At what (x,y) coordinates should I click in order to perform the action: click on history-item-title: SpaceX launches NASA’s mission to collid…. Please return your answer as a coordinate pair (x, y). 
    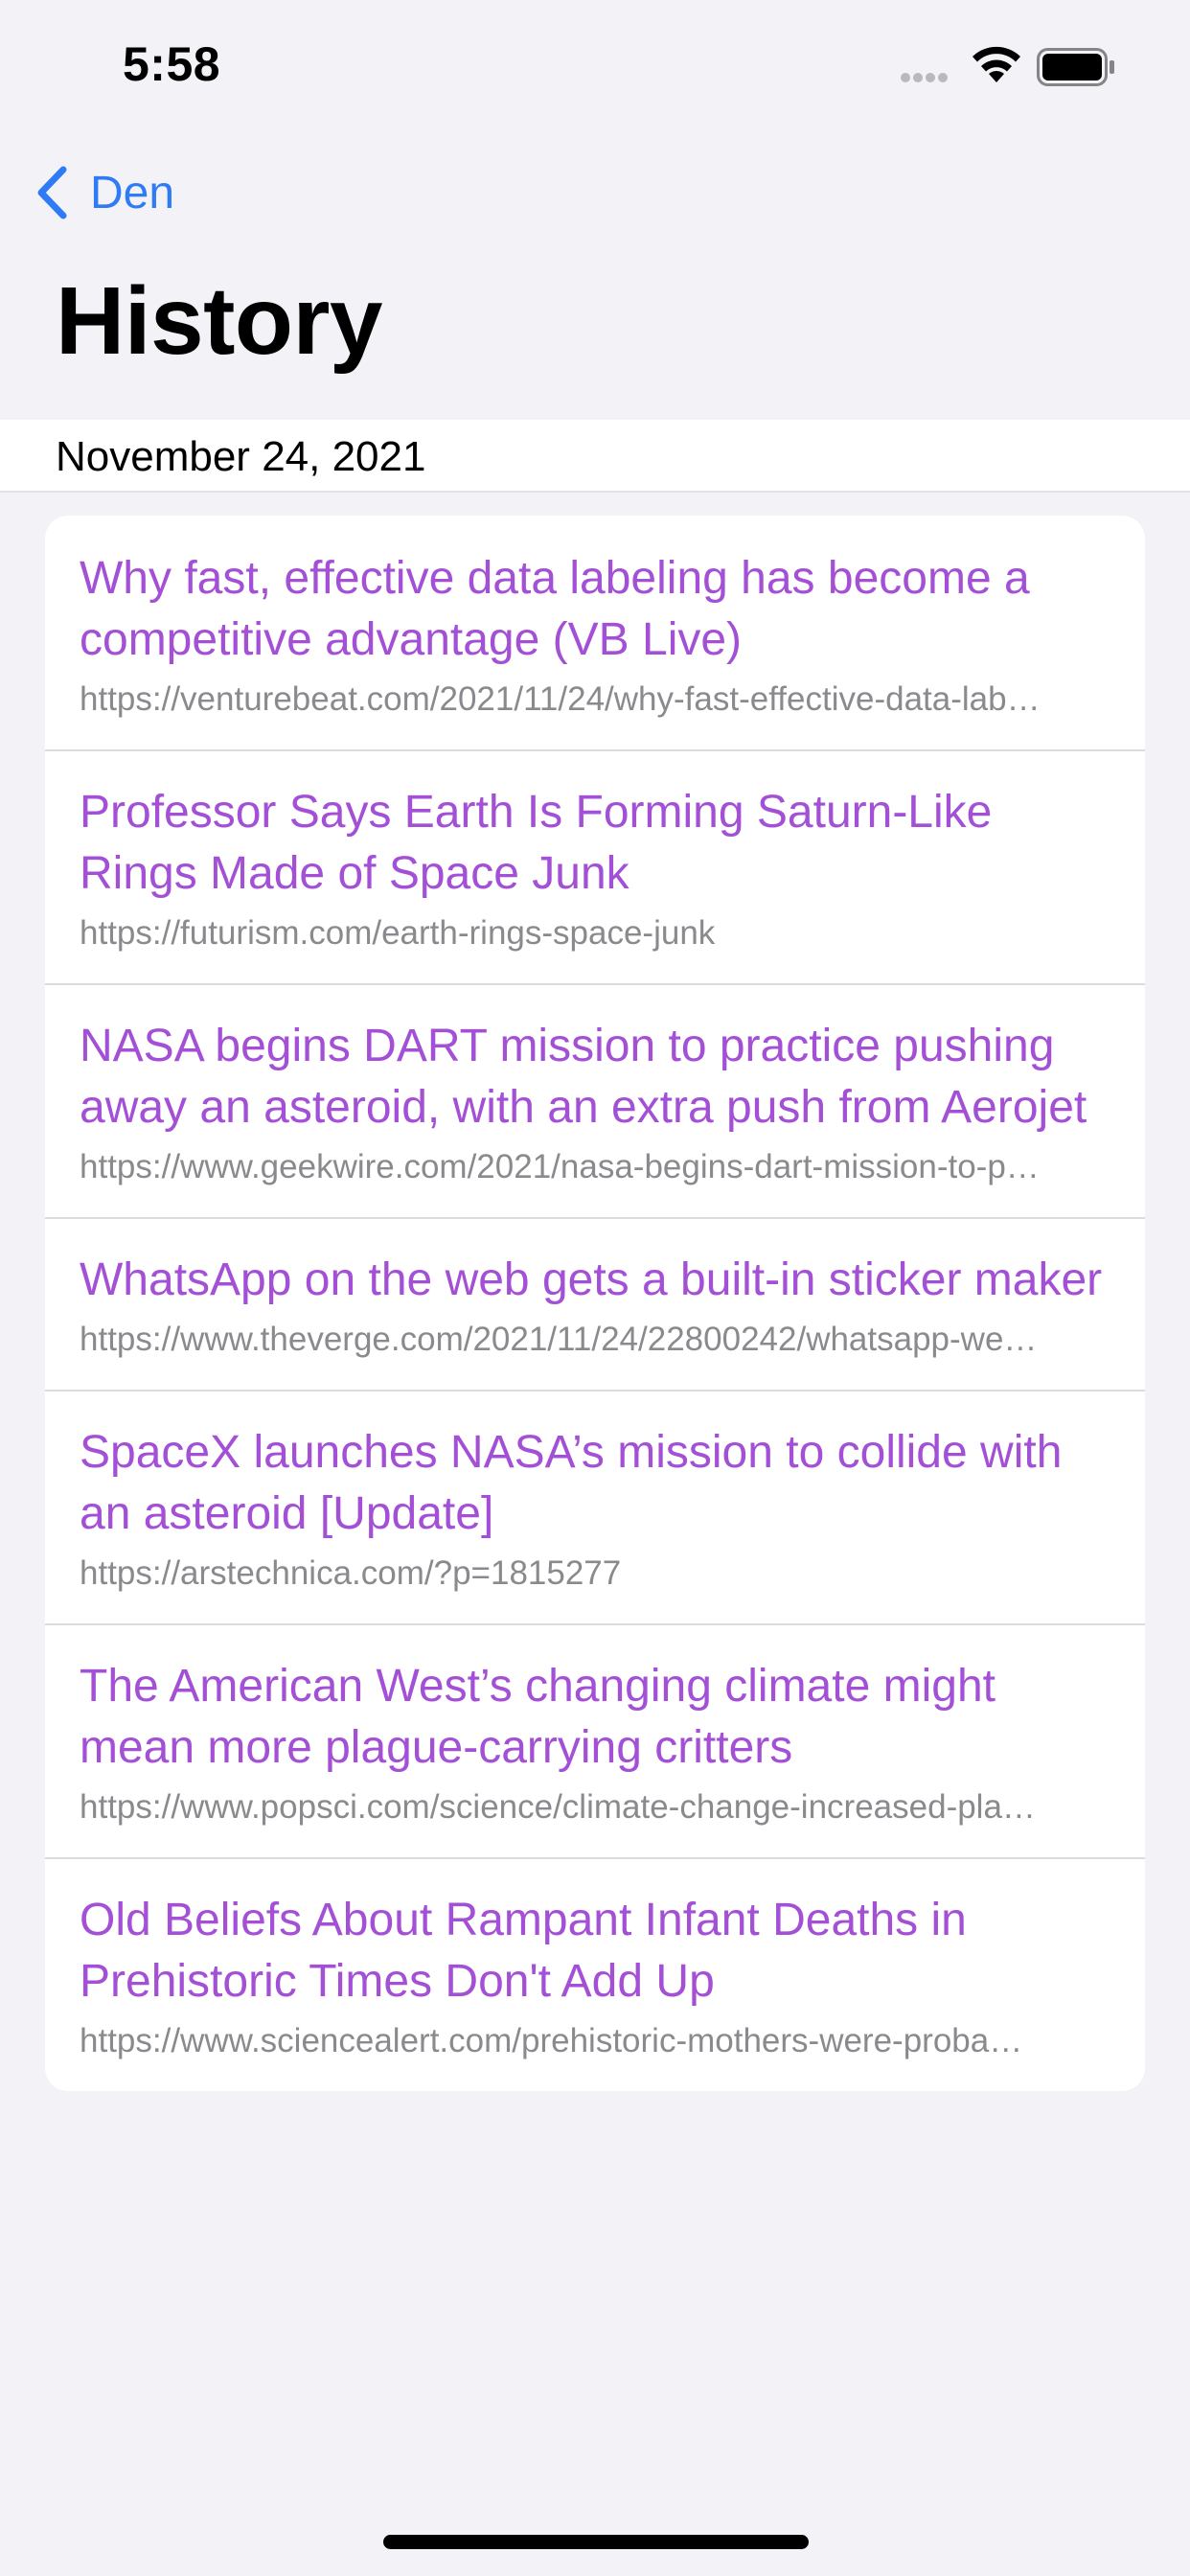
    Looking at the image, I should click on (572, 1483).